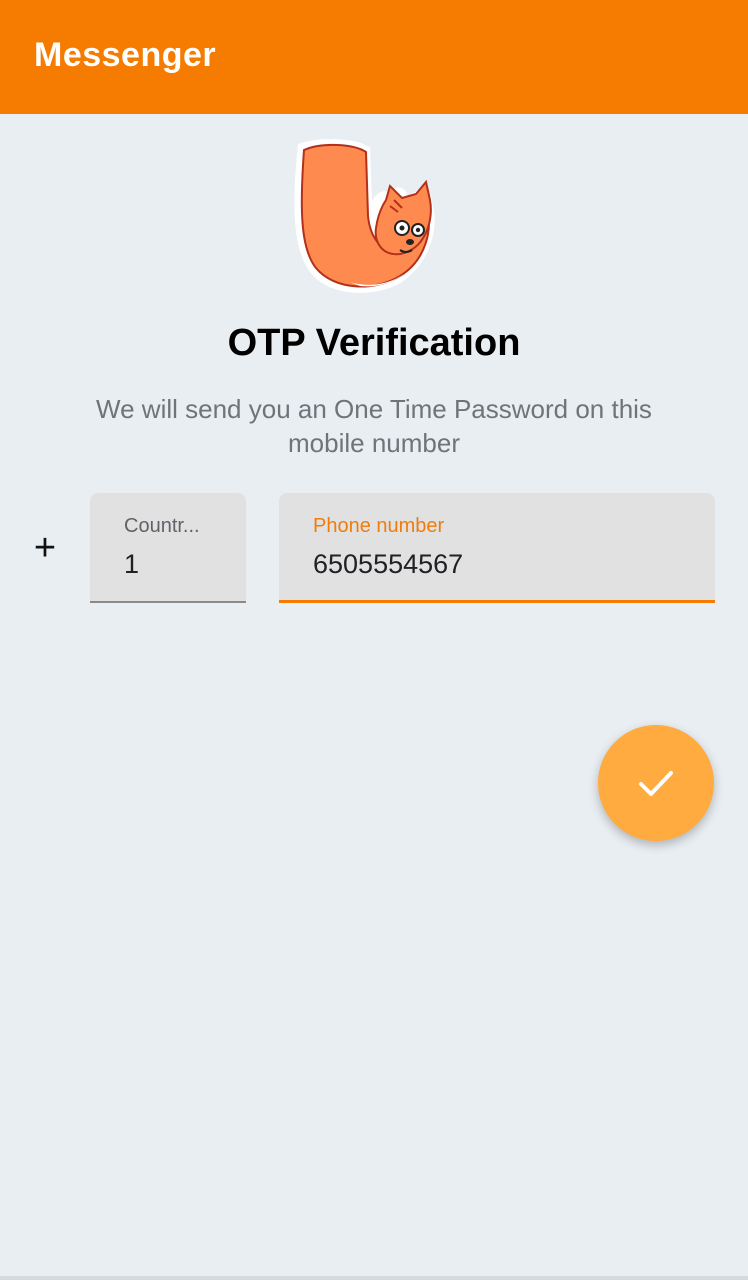 The image size is (748, 1280). I want to click on phone-number-label: Phone number, so click(379, 526).